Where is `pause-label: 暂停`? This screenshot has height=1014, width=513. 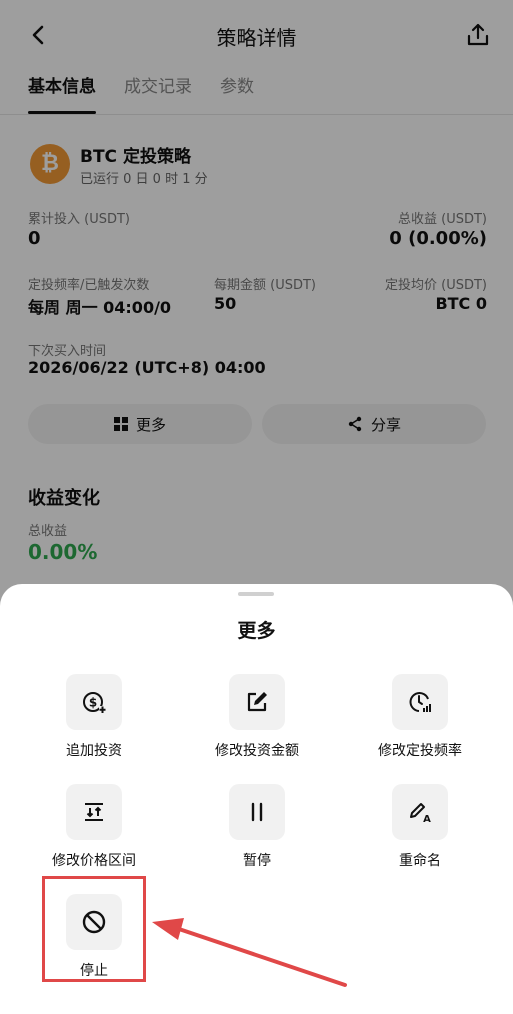
pause-label: 暂停 is located at coordinates (257, 861).